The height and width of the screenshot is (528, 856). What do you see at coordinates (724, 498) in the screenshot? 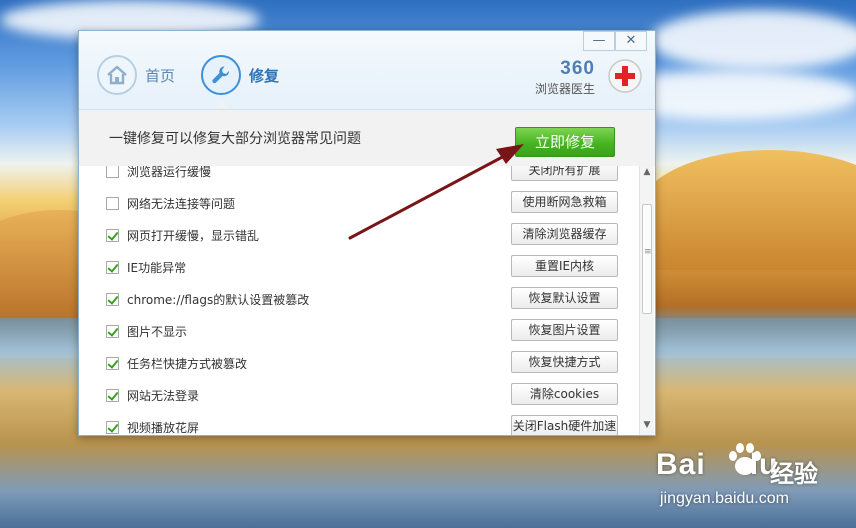
I see `watermark-url: jingyan.baidu.com` at bounding box center [724, 498].